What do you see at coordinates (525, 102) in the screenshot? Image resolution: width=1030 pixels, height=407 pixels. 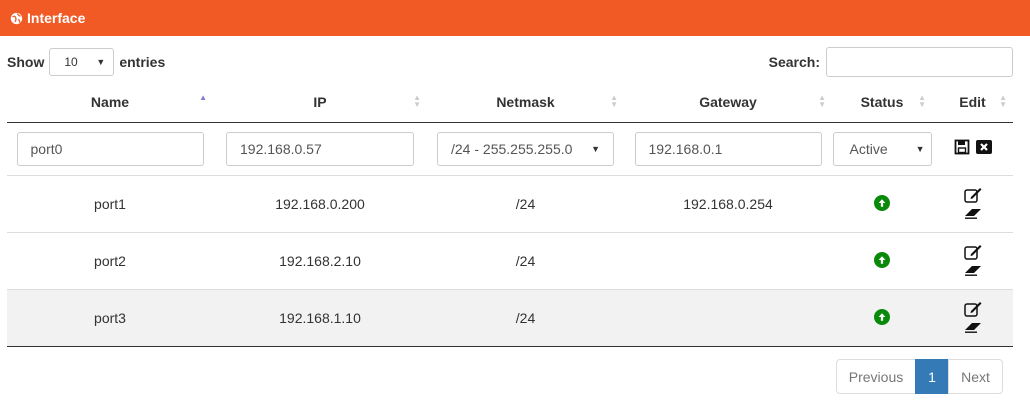 I see `column-header-netmask: Netmask ▲ ▼` at bounding box center [525, 102].